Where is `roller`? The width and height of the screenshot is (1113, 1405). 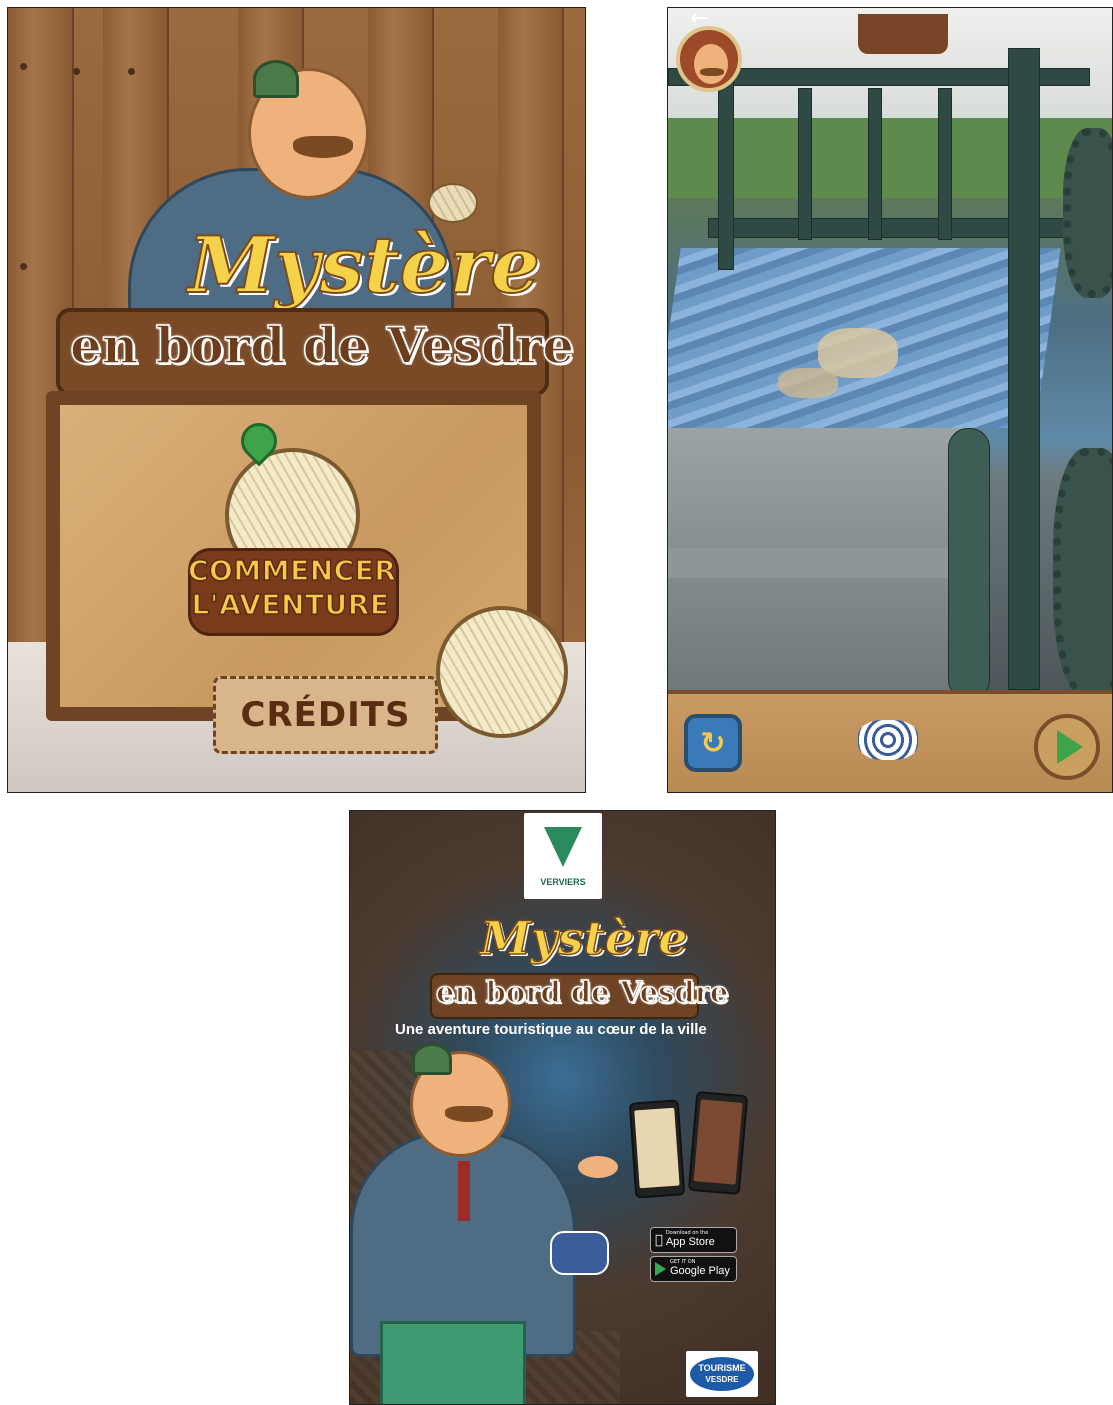 roller is located at coordinates (969, 564).